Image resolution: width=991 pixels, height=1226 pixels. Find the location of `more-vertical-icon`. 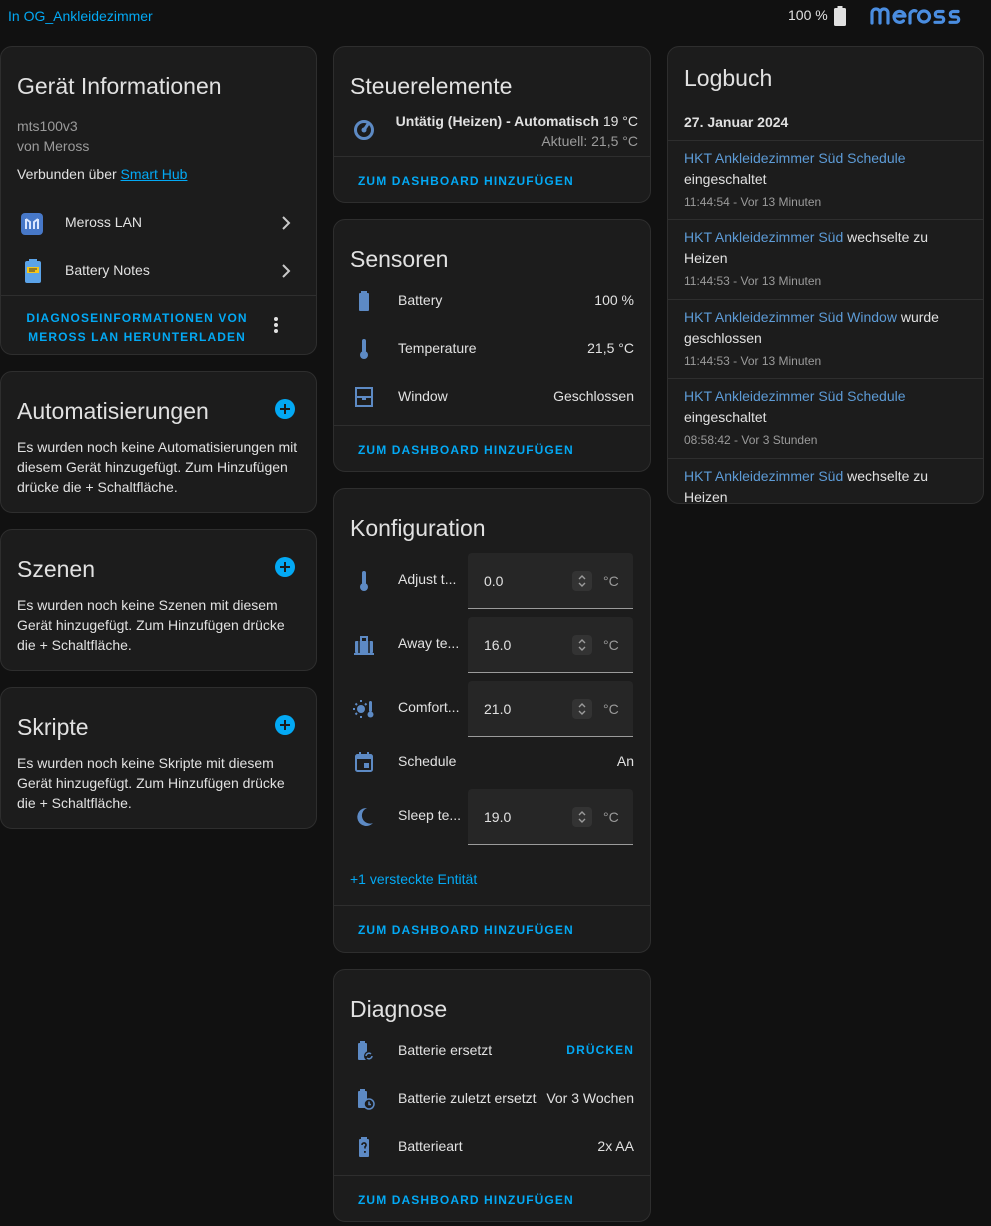

more-vertical-icon is located at coordinates (276, 325).